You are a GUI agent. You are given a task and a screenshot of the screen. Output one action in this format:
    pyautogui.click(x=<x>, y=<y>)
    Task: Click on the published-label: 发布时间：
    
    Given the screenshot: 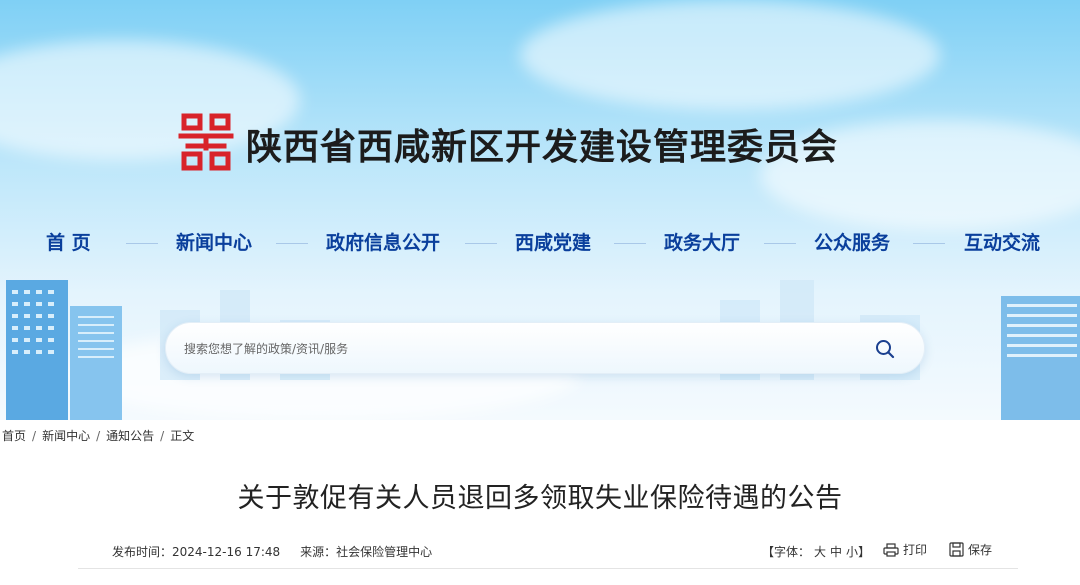 What is the action you would take?
    pyautogui.click(x=142, y=552)
    